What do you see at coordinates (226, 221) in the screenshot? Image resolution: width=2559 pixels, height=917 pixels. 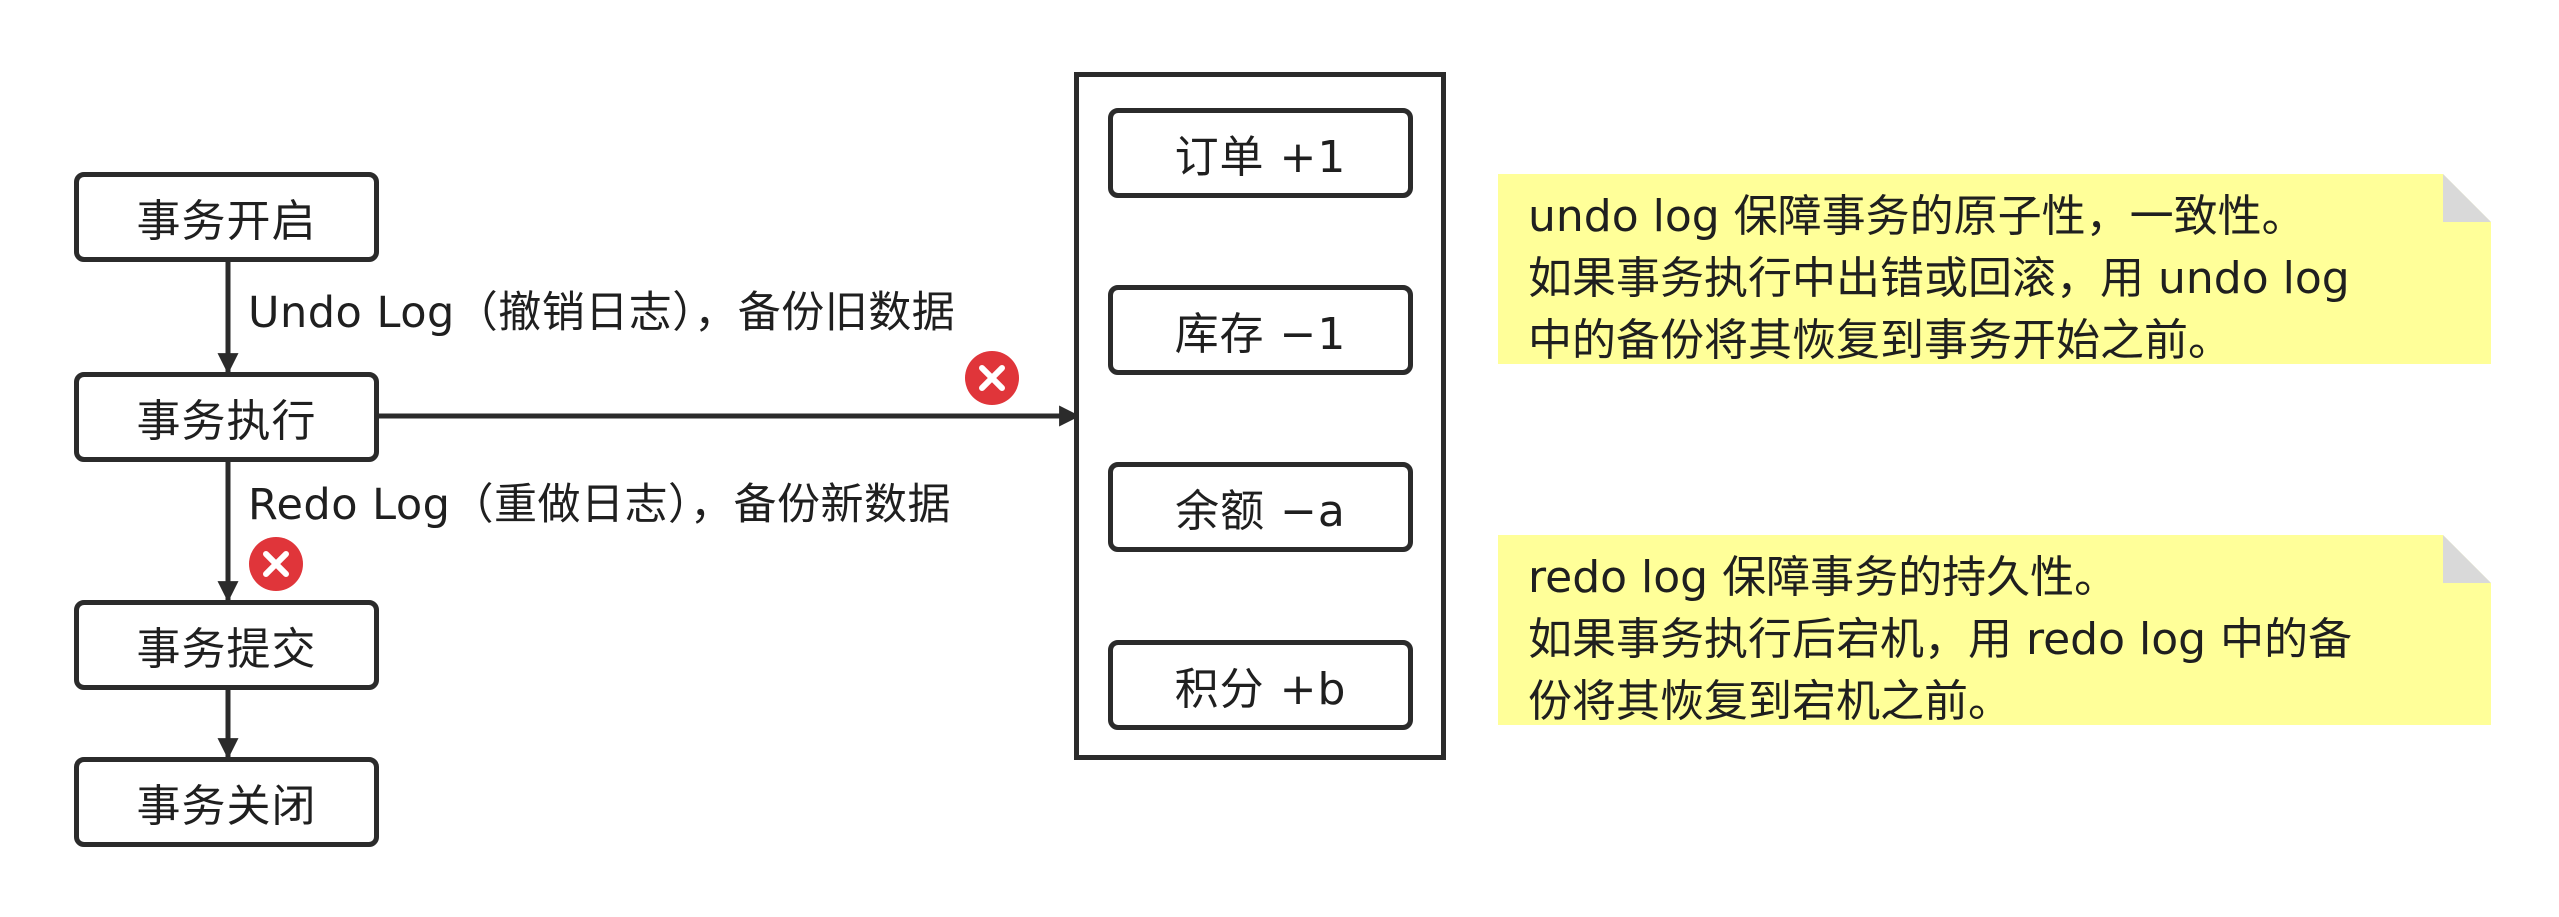 I see `transaction-start-label: 事务开启` at bounding box center [226, 221].